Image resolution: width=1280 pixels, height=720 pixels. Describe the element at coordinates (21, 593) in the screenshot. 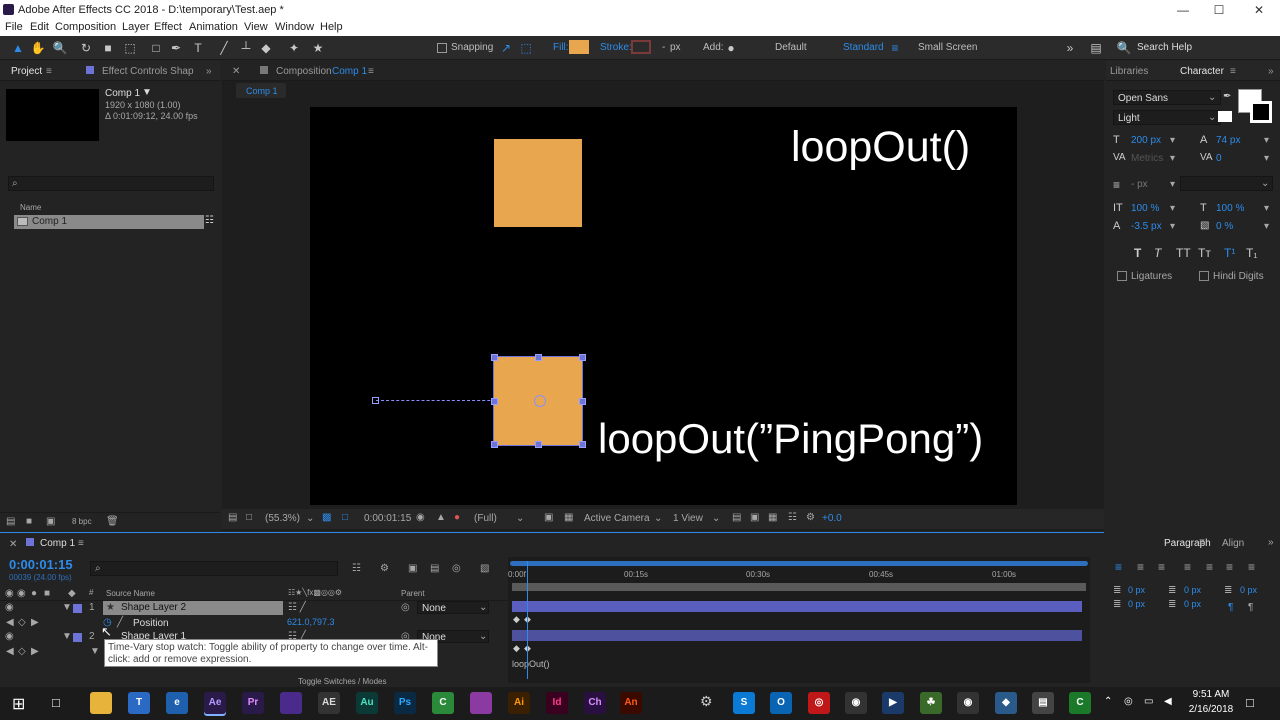

I see `audio-toggle-icon: ◉` at that location.